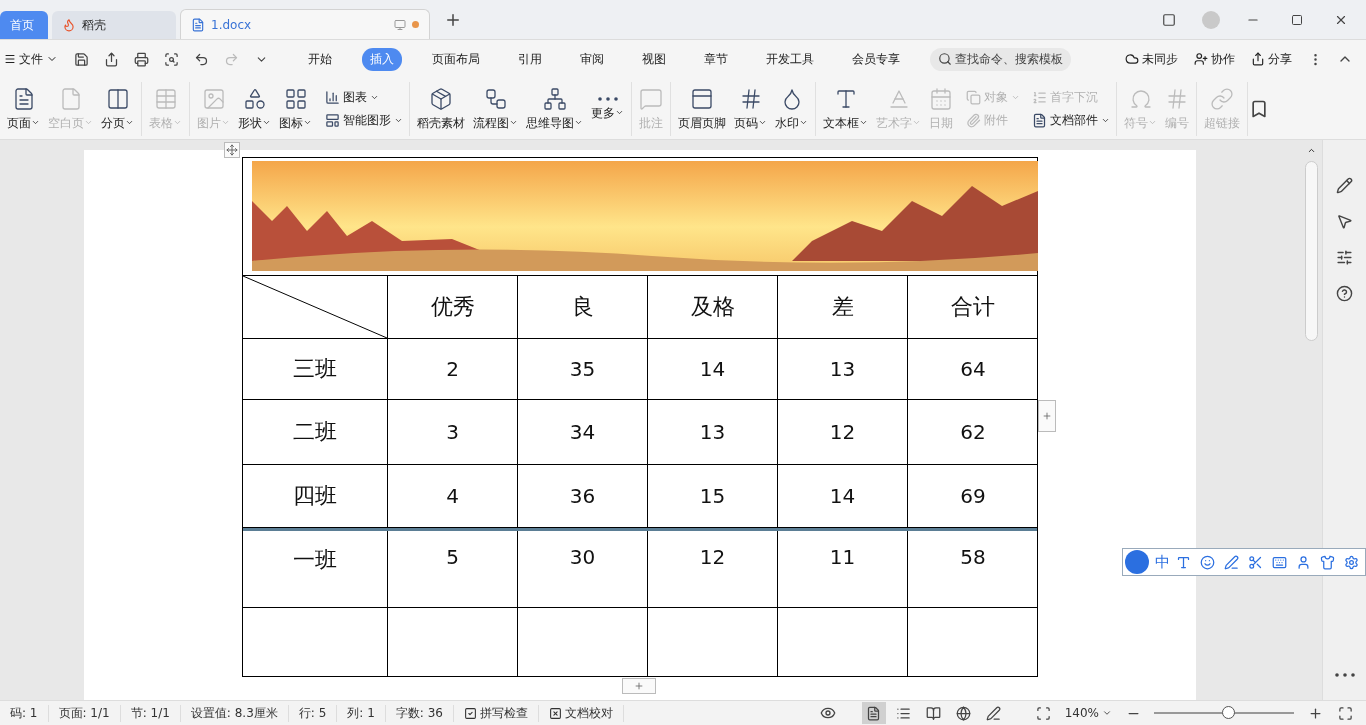  I want to click on help-icon, so click(1344, 293).